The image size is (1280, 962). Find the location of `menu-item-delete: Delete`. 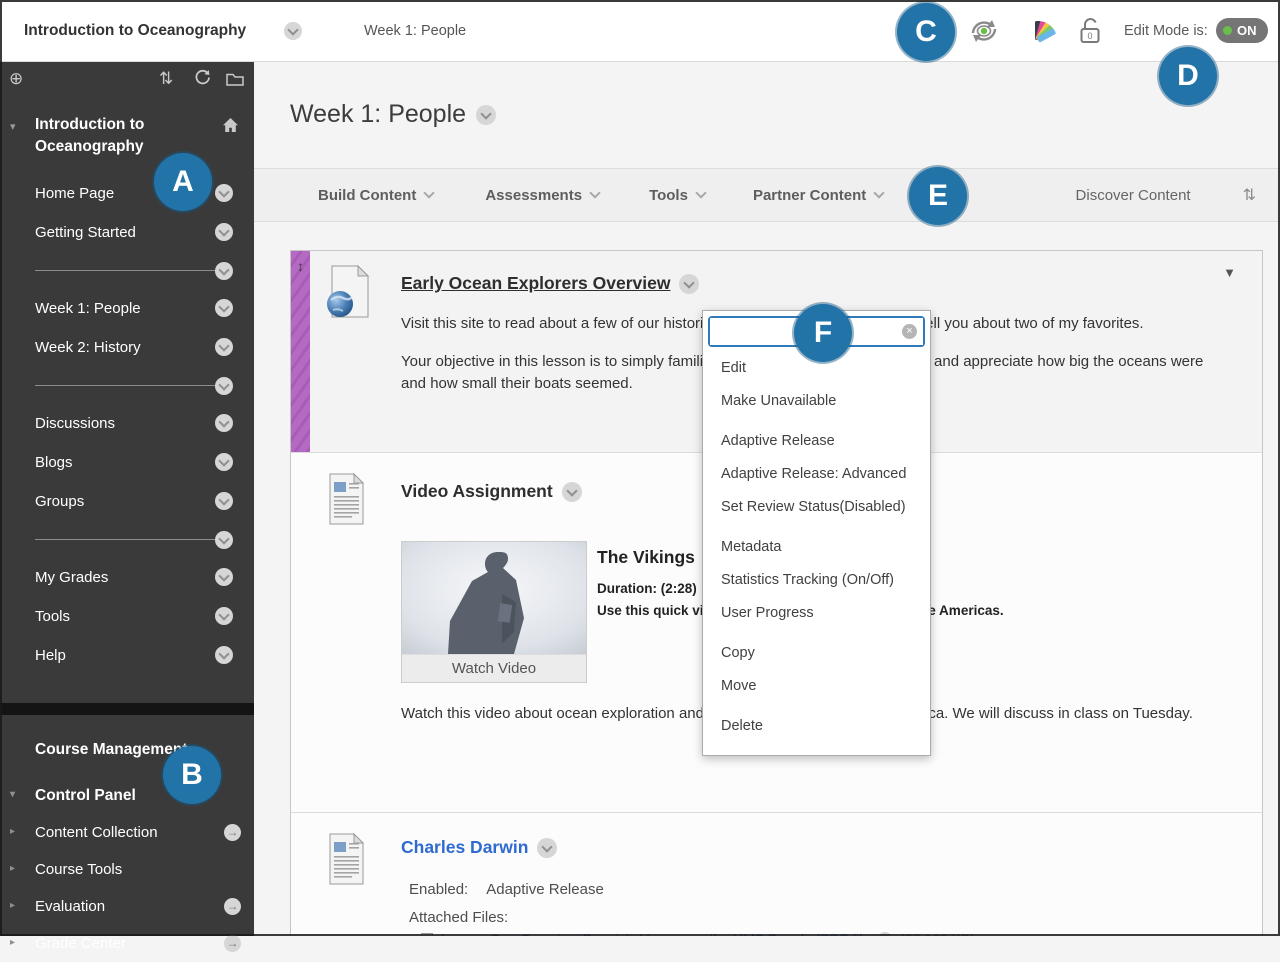

menu-item-delete: Delete is located at coordinates (816, 726).